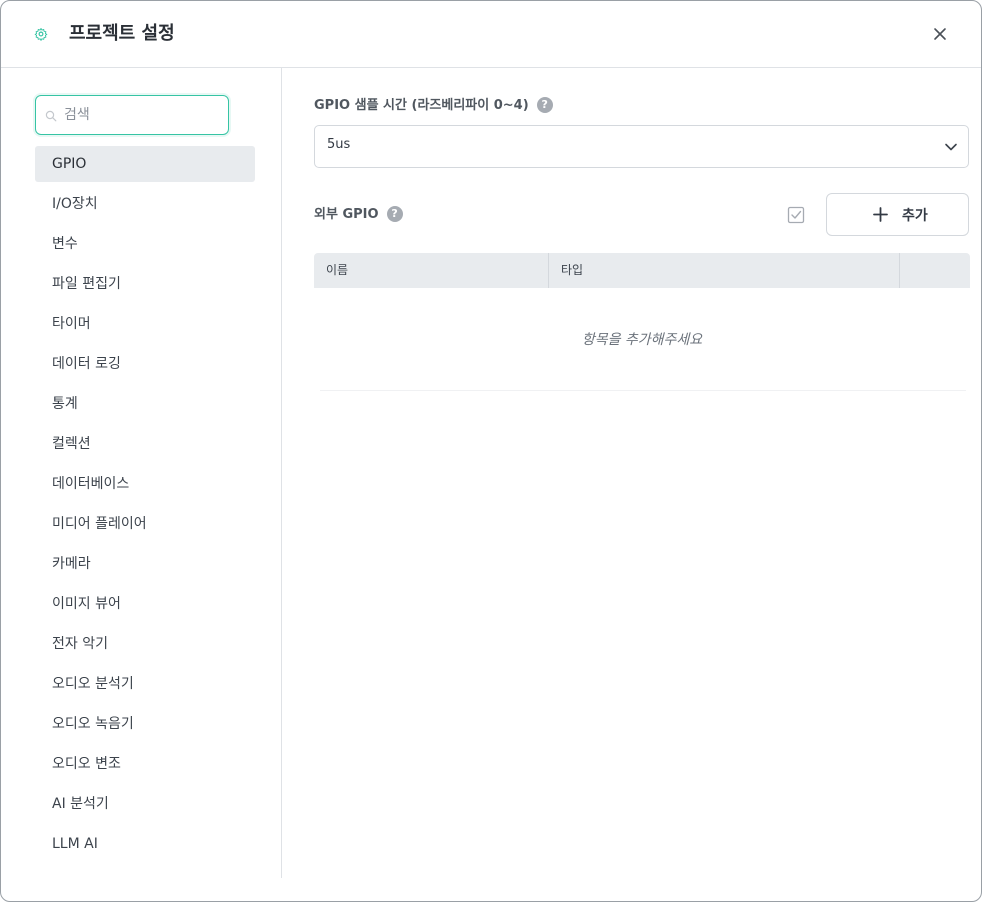 Image resolution: width=982 pixels, height=902 pixels. Describe the element at coordinates (897, 214) in the screenshot. I see `add-gpio-button: 추가` at that location.